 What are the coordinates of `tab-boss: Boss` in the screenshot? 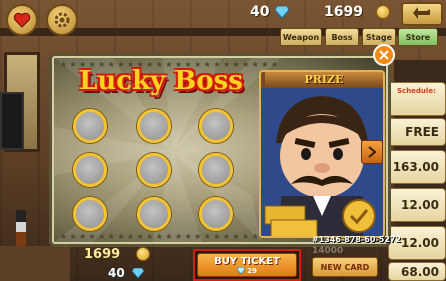 It's located at (342, 37).